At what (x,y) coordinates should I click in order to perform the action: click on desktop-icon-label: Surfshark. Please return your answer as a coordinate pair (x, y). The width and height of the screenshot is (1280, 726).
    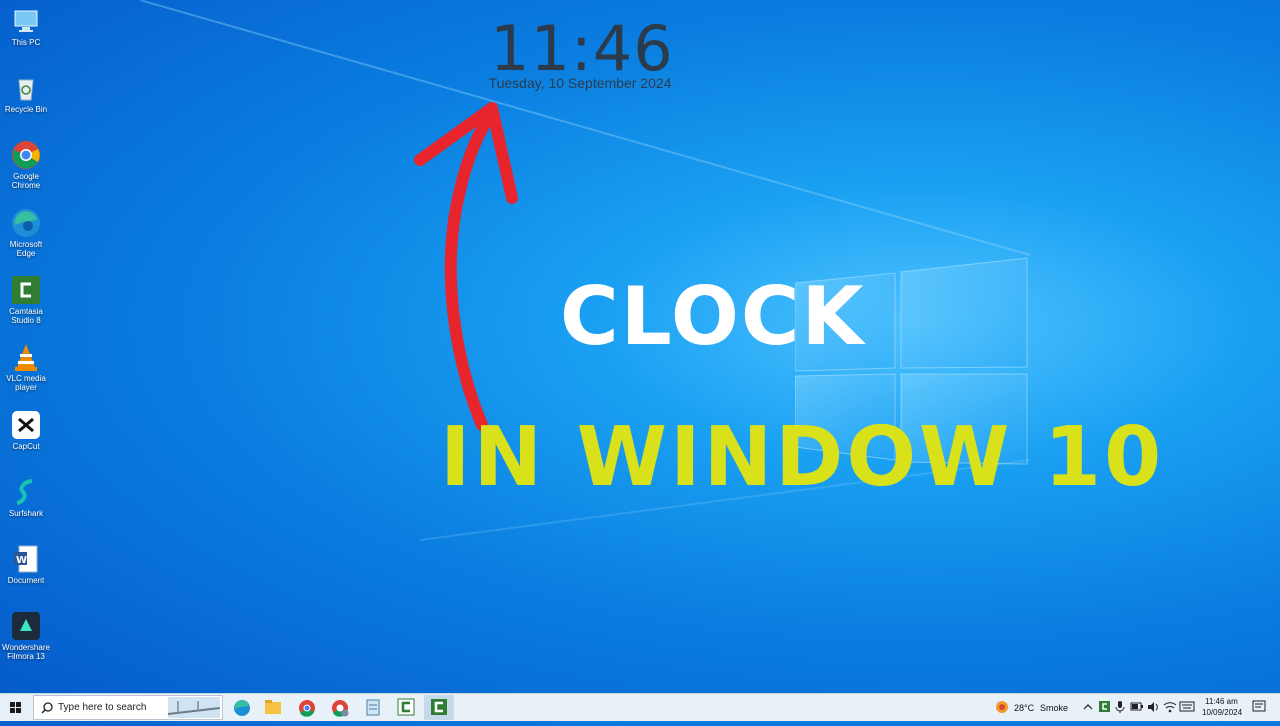
    Looking at the image, I should click on (26, 513).